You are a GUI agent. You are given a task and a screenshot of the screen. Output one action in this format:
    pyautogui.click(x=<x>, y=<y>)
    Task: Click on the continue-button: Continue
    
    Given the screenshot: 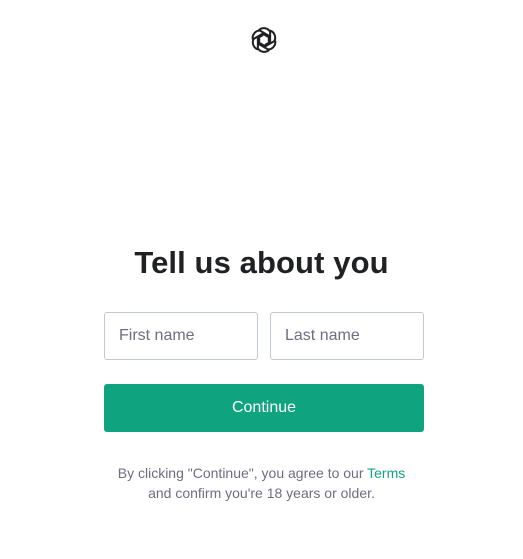 What is the action you would take?
    pyautogui.click(x=264, y=408)
    